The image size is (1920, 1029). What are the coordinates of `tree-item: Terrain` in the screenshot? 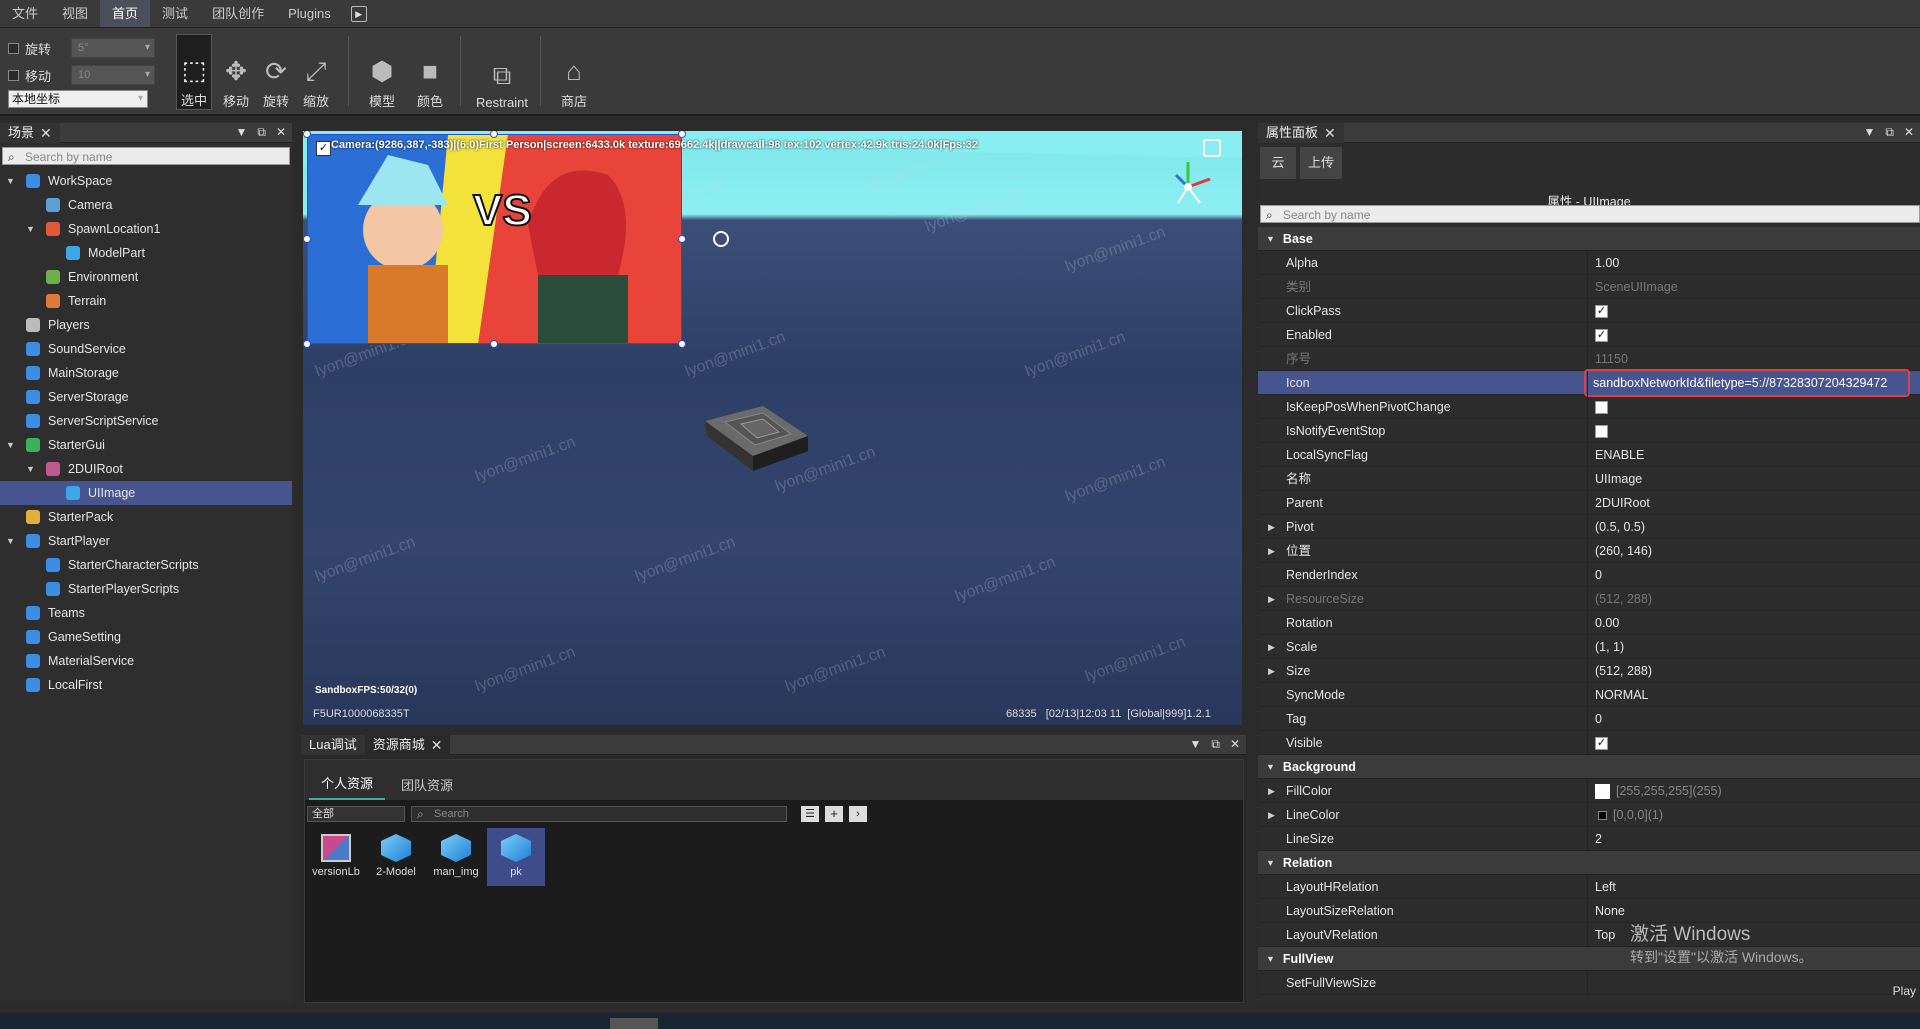 It's located at (146, 301).